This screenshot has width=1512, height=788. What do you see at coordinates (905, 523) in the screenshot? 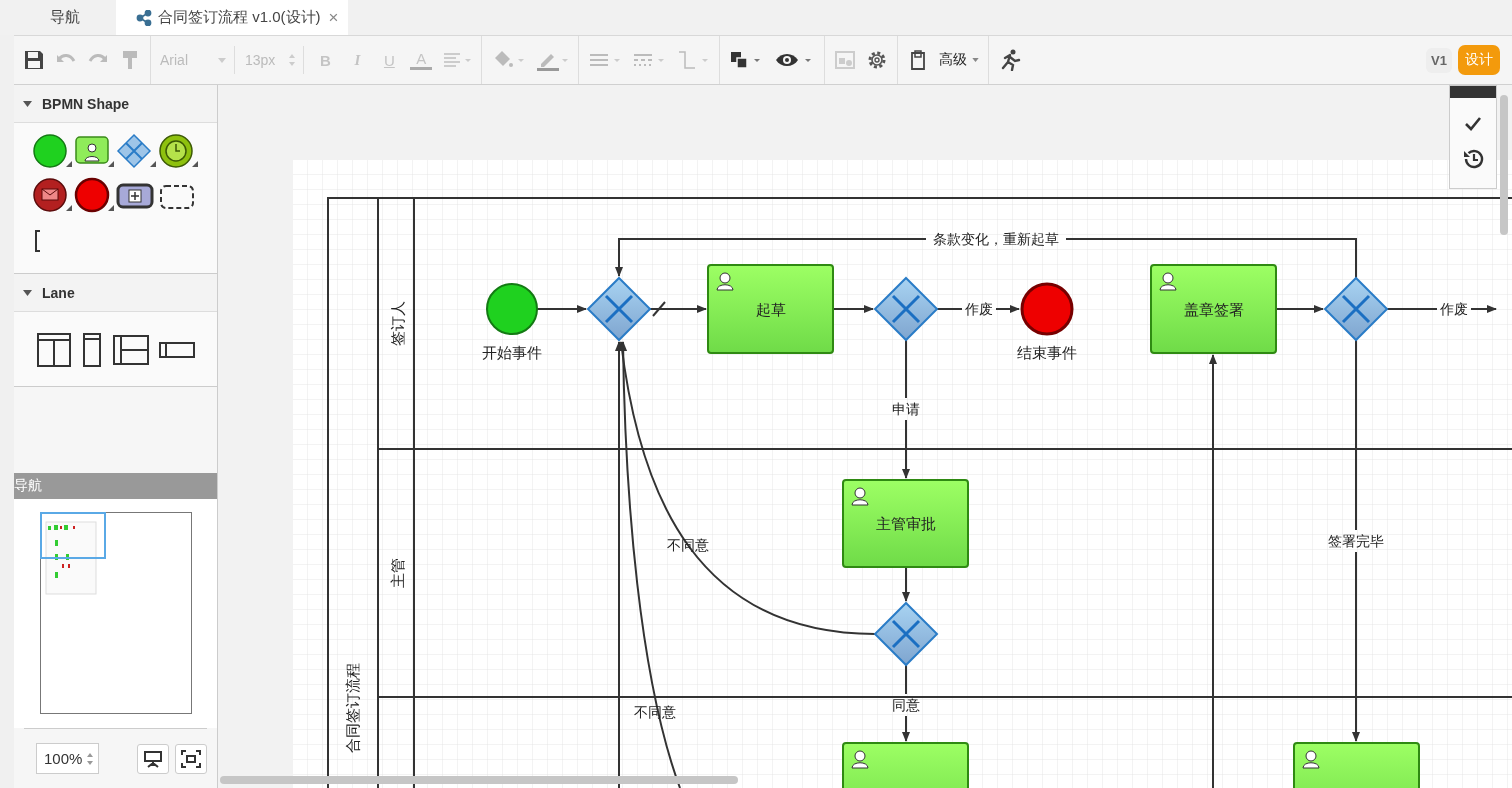
I see `task-label: 主管审批` at bounding box center [905, 523].